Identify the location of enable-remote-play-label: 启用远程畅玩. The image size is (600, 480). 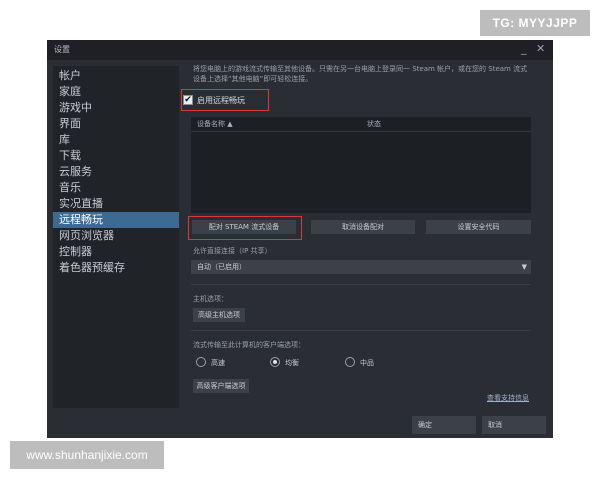
(221, 100).